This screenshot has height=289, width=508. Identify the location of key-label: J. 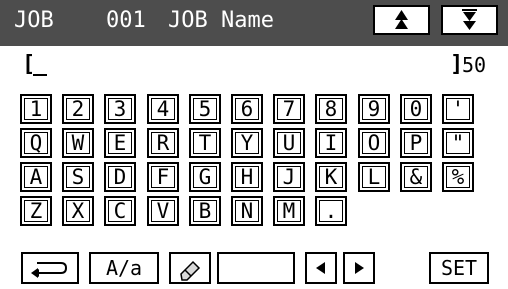
(289, 177).